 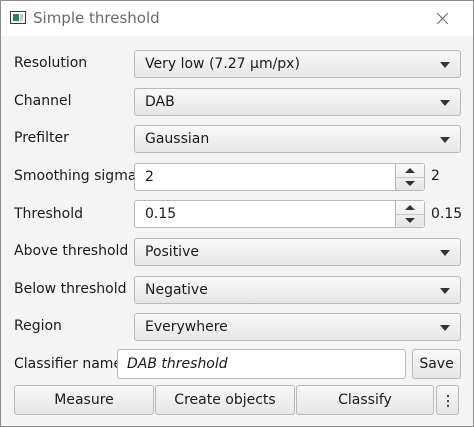 What do you see at coordinates (177, 139) in the screenshot?
I see `prefilter-value: Gaussian` at bounding box center [177, 139].